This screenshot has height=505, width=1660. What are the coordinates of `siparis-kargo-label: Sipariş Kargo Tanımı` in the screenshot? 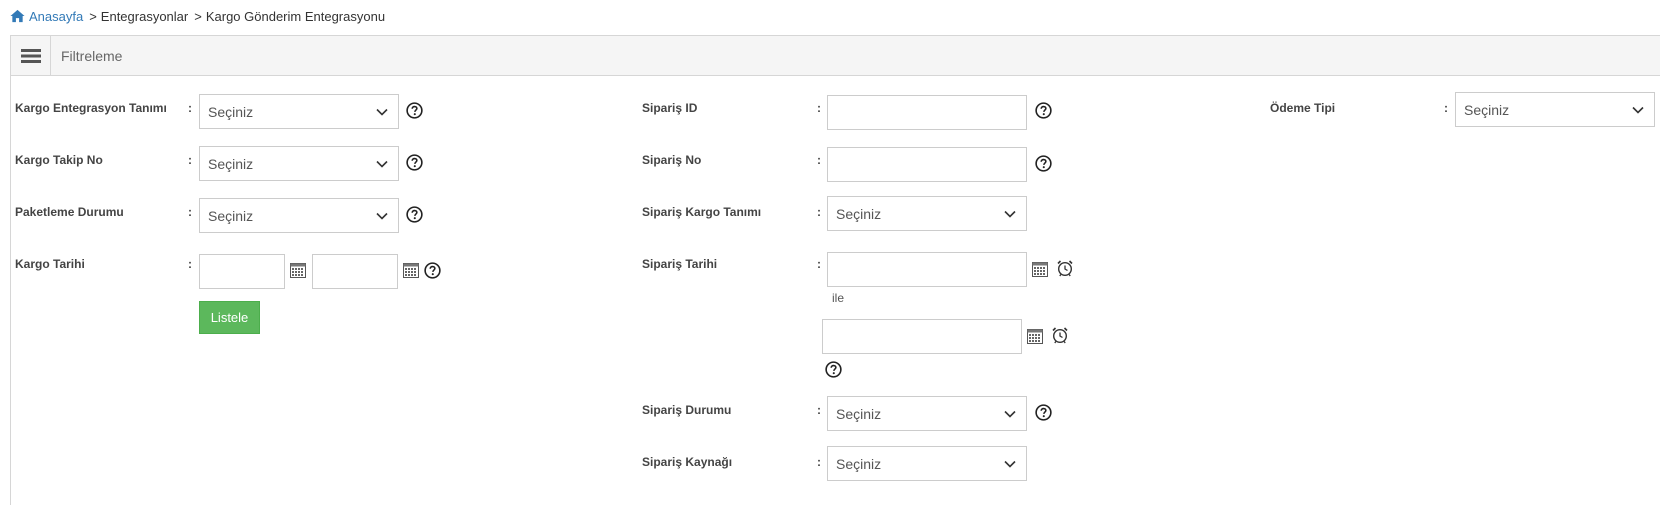 It's located at (702, 212).